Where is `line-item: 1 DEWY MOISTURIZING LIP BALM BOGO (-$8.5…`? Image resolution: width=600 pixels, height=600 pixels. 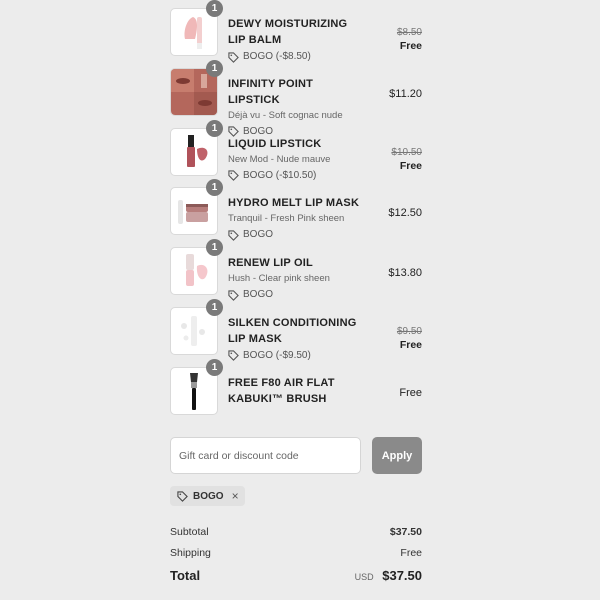 line-item: 1 DEWY MOISTURIZING LIP BALM BOGO (-$8.5… is located at coordinates (296, 31).